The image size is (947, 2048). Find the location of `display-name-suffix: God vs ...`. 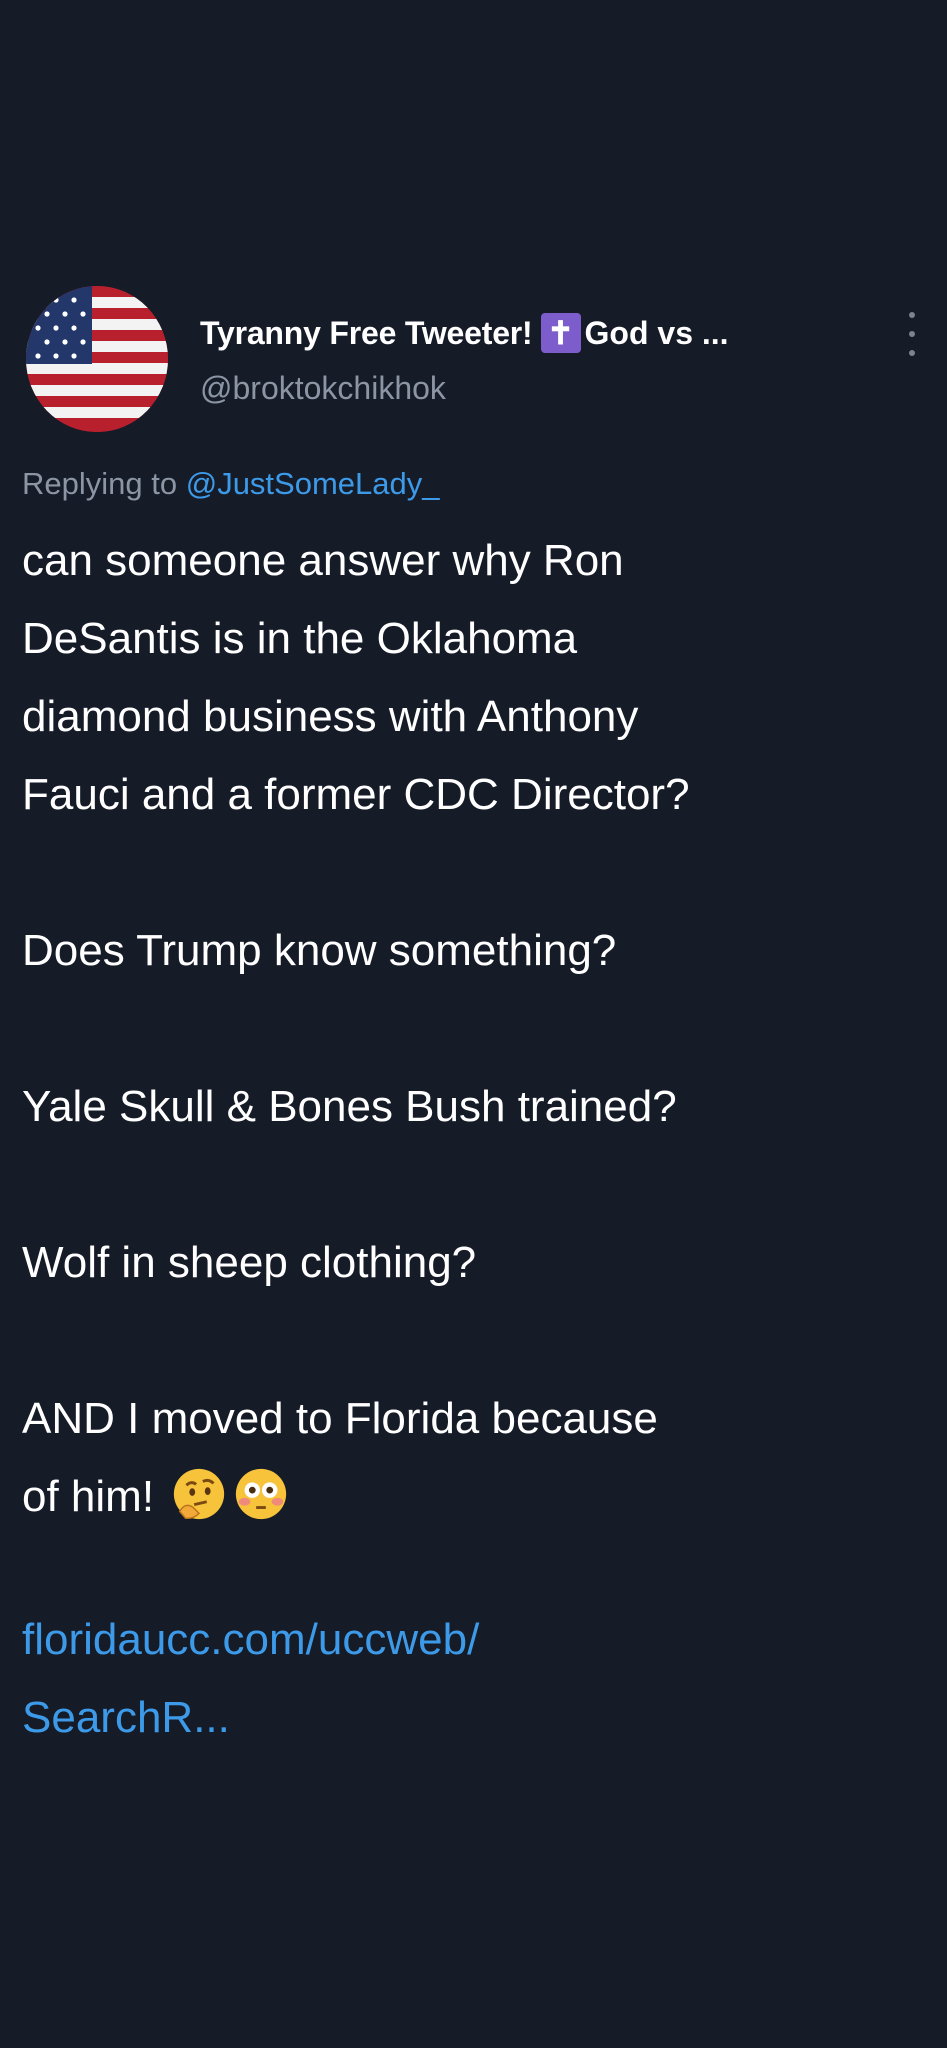

display-name-suffix: God vs ... is located at coordinates (657, 333).